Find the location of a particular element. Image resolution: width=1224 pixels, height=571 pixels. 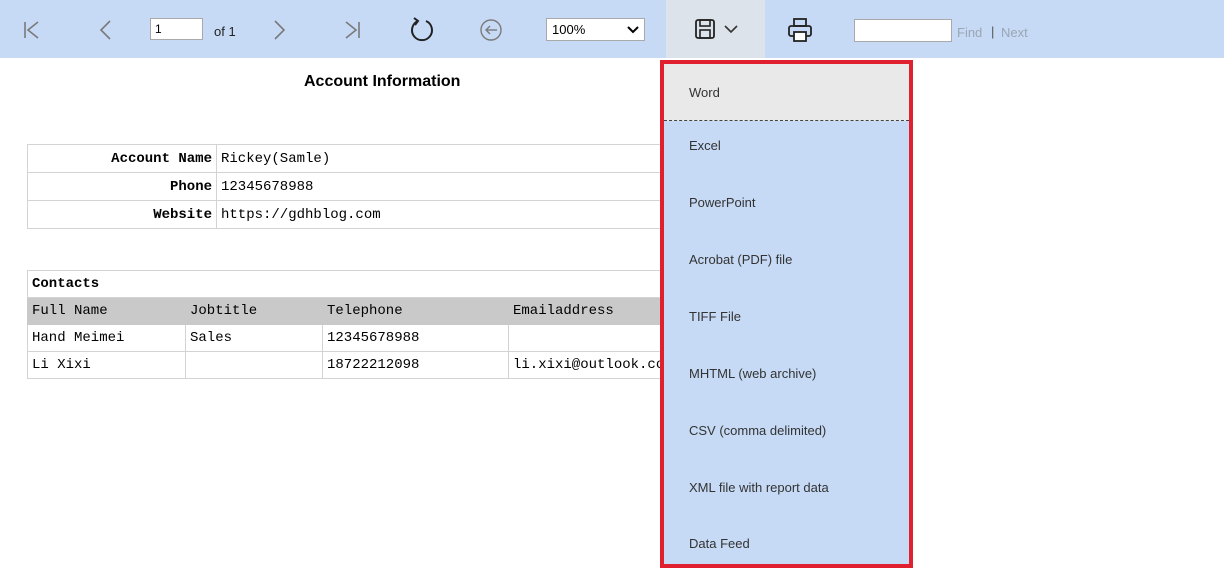

table-cell: Sales is located at coordinates (254, 338).